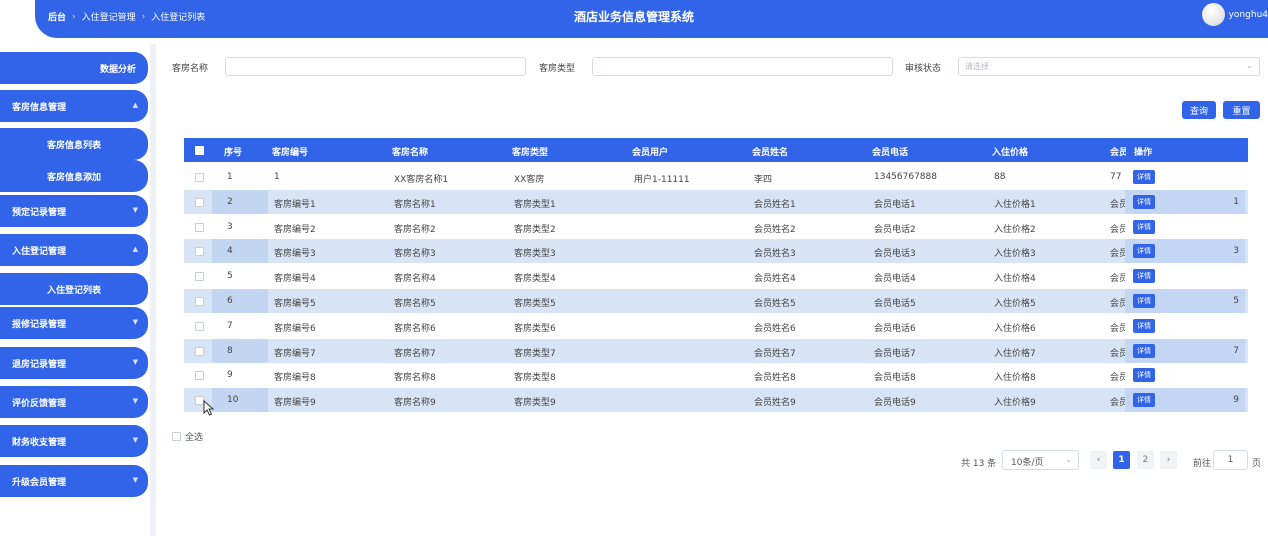 This screenshot has width=1268, height=536. What do you see at coordinates (895, 353) in the screenshot?
I see `cell-member-phone: 会员电话7` at bounding box center [895, 353].